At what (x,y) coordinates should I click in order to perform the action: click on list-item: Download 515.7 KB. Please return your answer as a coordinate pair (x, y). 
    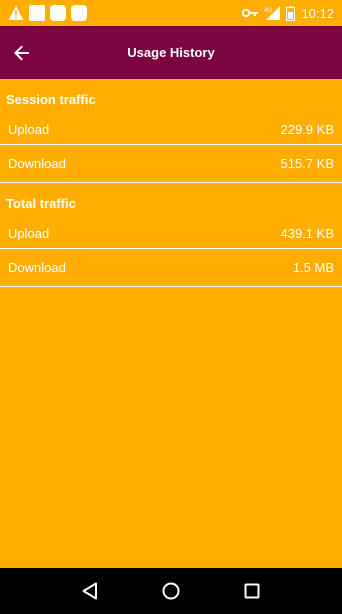
    Looking at the image, I should click on (171, 164).